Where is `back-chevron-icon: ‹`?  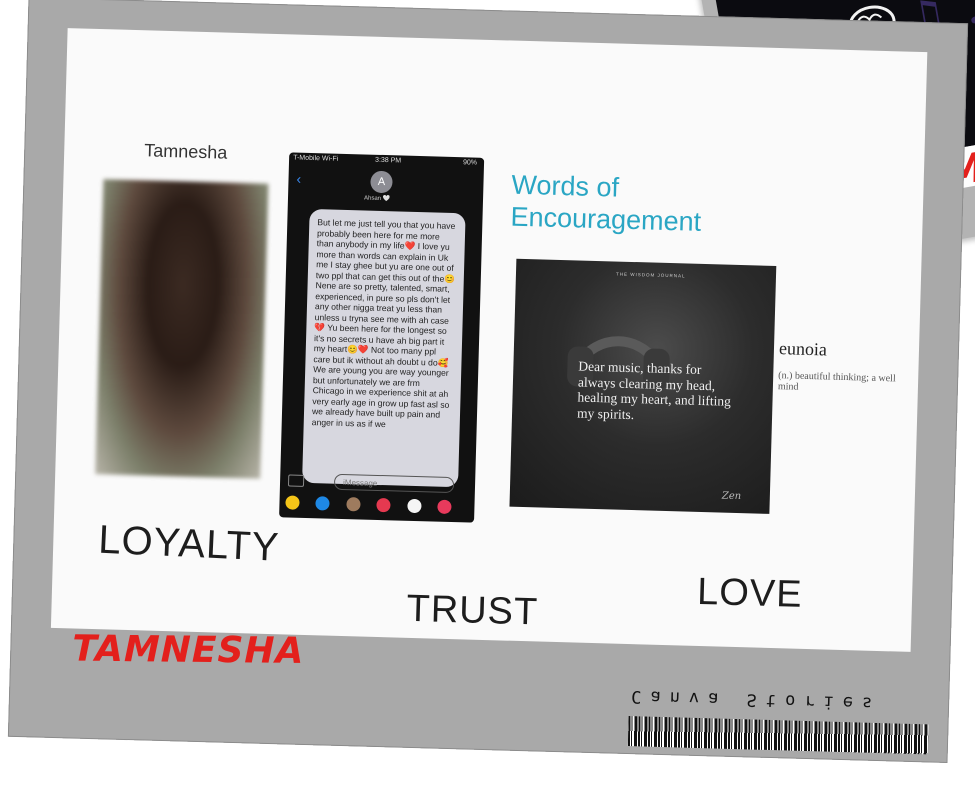
back-chevron-icon: ‹ is located at coordinates (299, 178).